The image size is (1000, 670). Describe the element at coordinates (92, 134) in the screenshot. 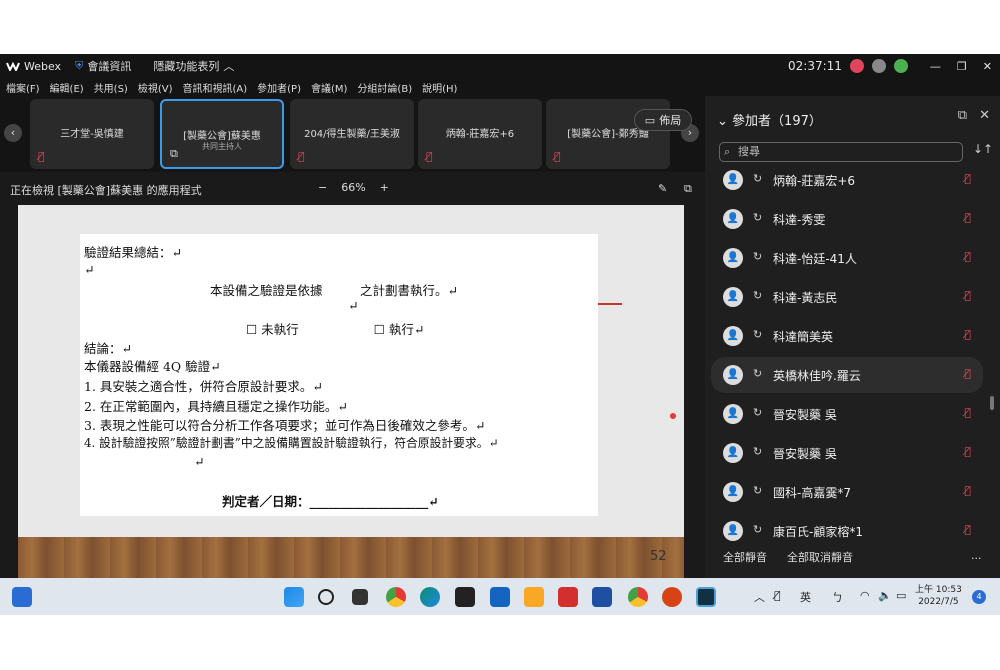

I see `video-tile: 三才堂-吳慎建 🎙̸` at that location.